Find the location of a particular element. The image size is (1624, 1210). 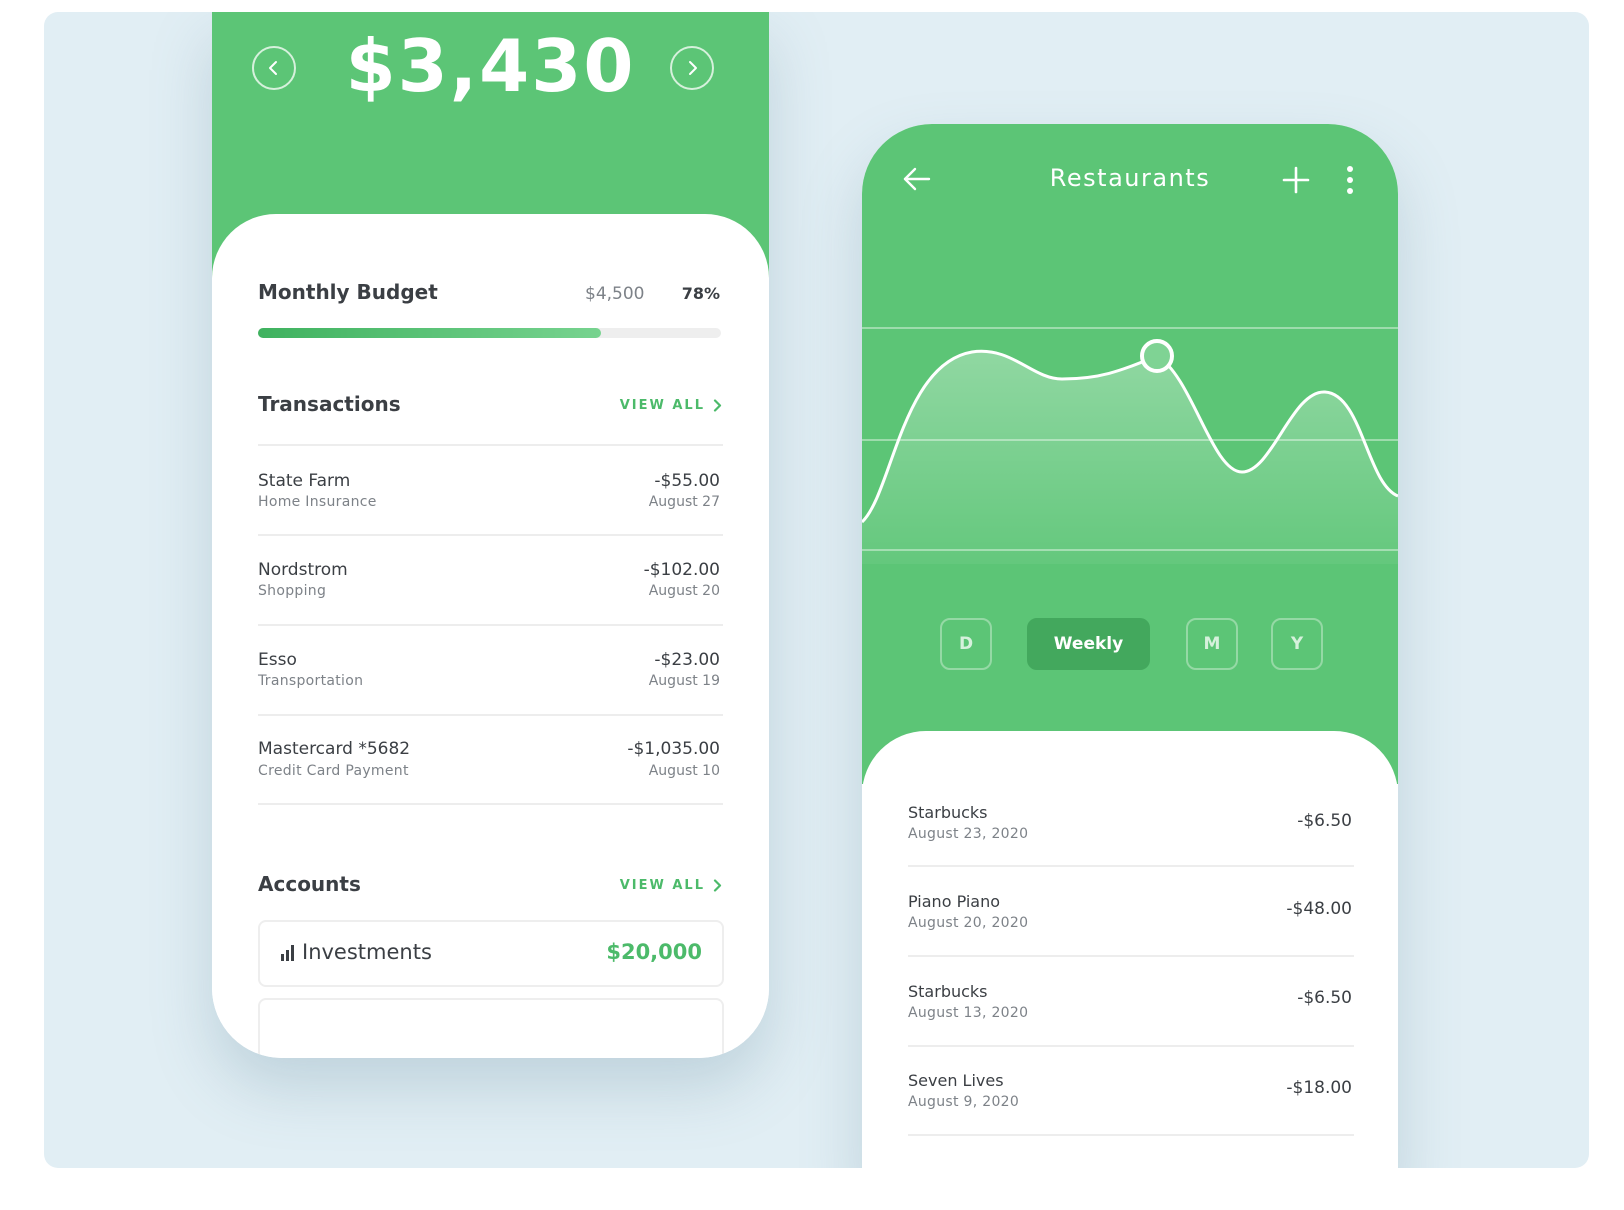

budget-progress-bar is located at coordinates (489, 333).